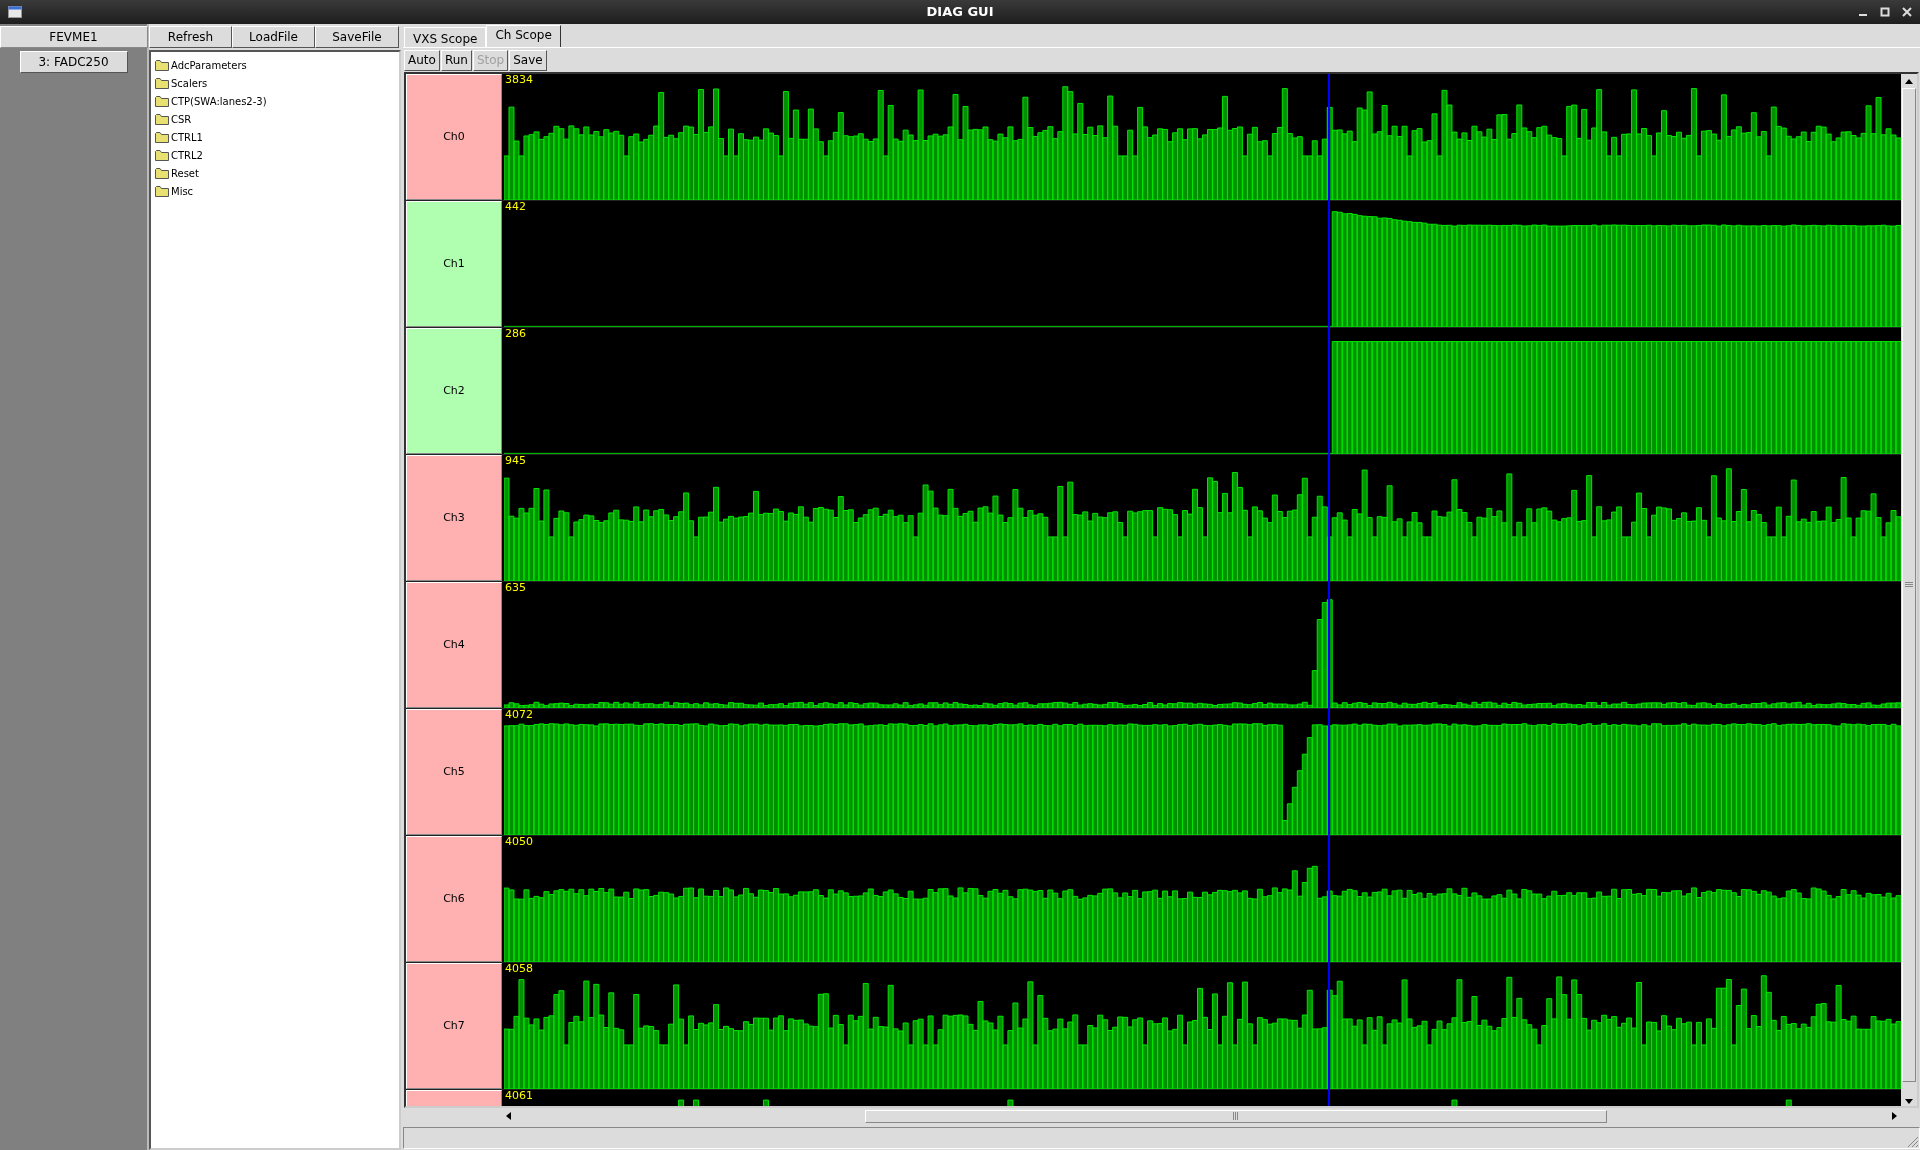  Describe the element at coordinates (1907, 12) in the screenshot. I see `close-icon` at that location.